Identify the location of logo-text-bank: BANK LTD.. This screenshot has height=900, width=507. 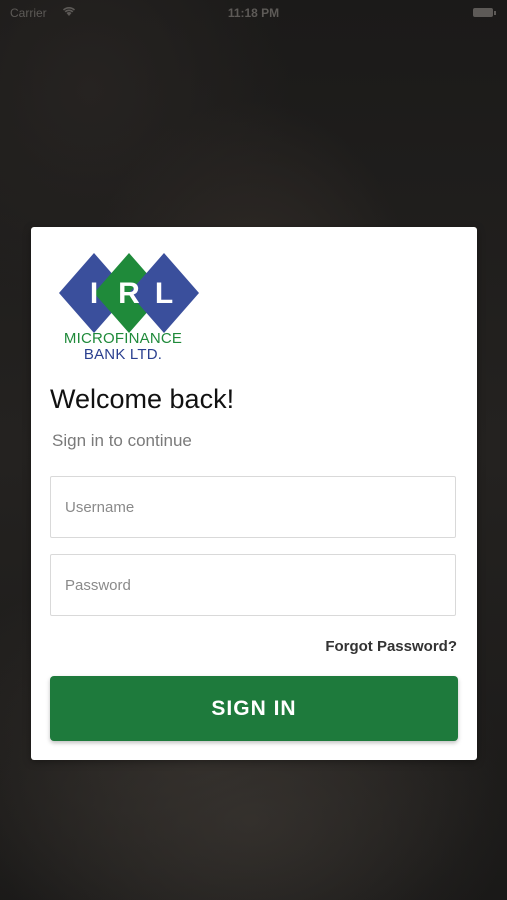
(123, 354).